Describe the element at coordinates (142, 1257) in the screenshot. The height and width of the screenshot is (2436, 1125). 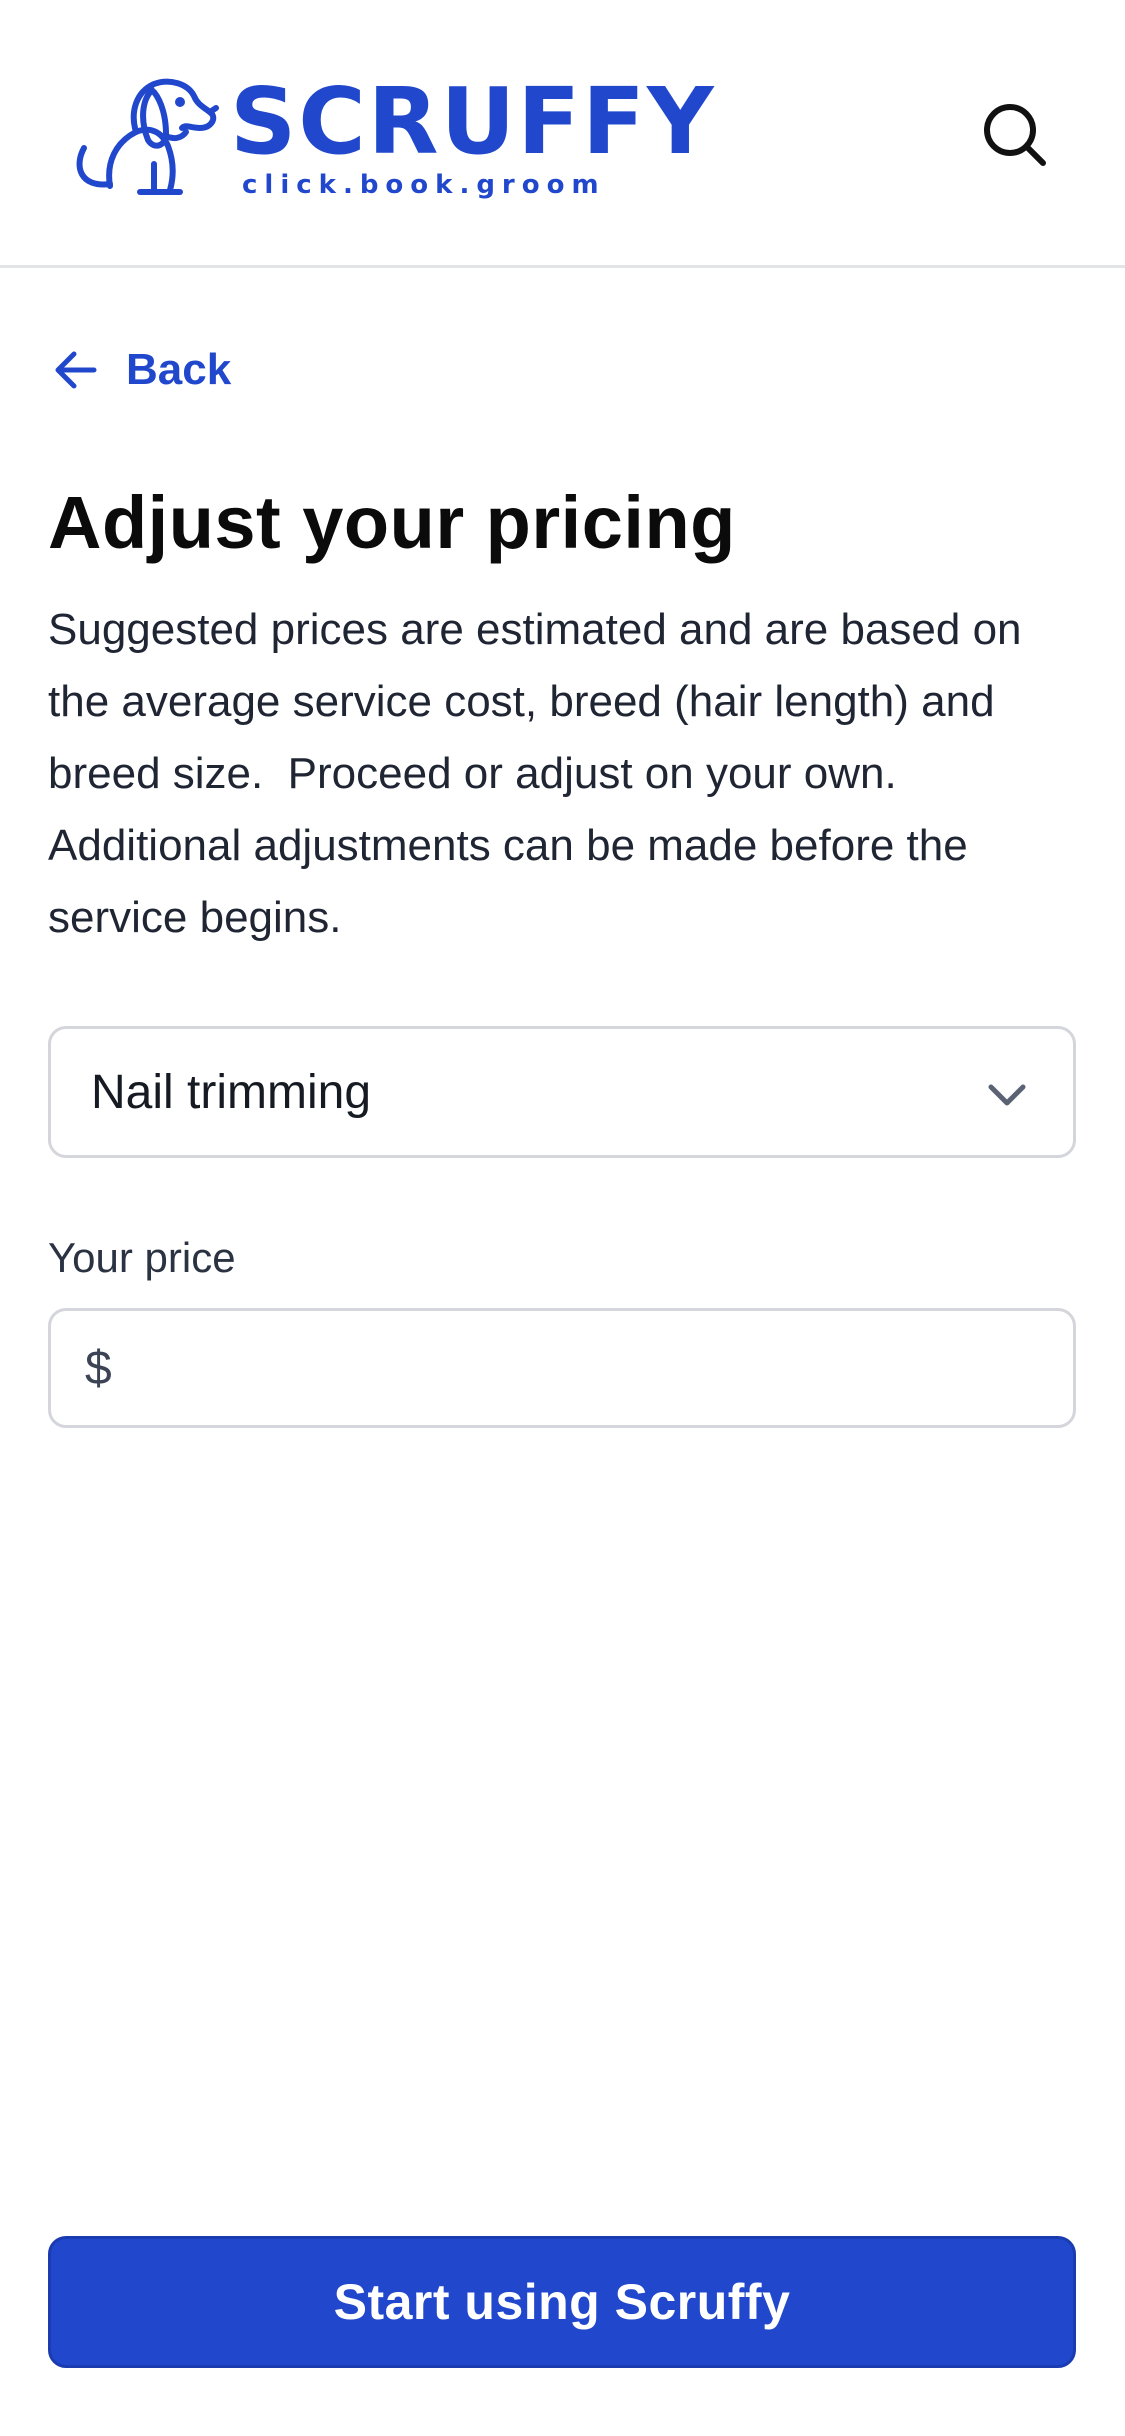
I see `price-label: Your price` at that location.